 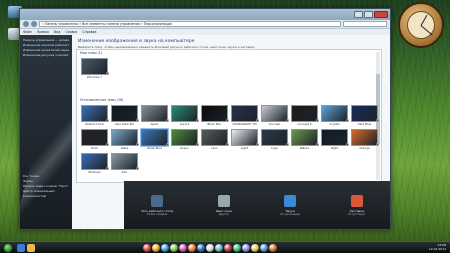 I want to click on theme-name: Light, so click(x=244, y=148).